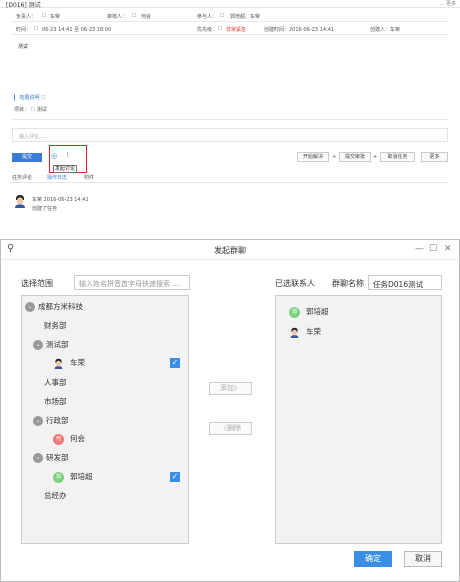  Describe the element at coordinates (448, 3) in the screenshot. I see `more-menu: ... 更多` at that location.